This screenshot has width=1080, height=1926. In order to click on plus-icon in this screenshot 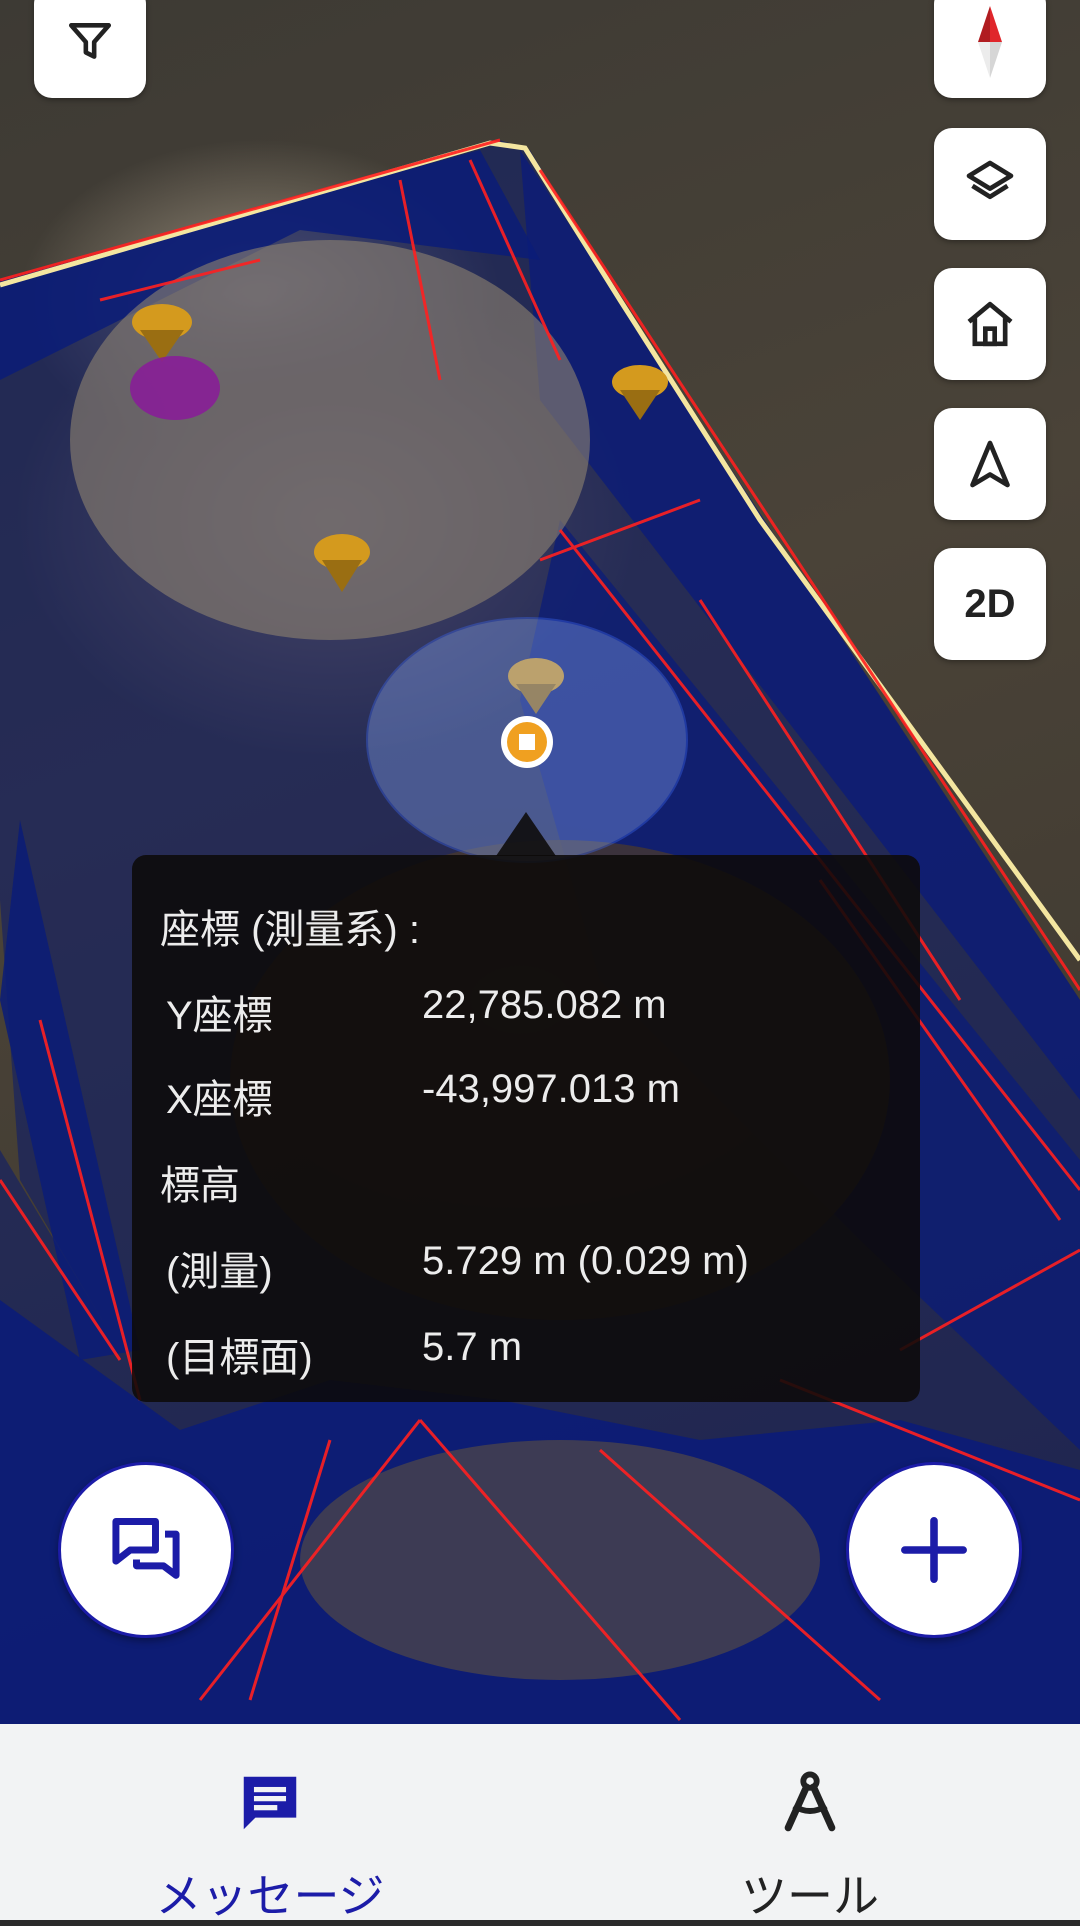, I will do `click(934, 1550)`.